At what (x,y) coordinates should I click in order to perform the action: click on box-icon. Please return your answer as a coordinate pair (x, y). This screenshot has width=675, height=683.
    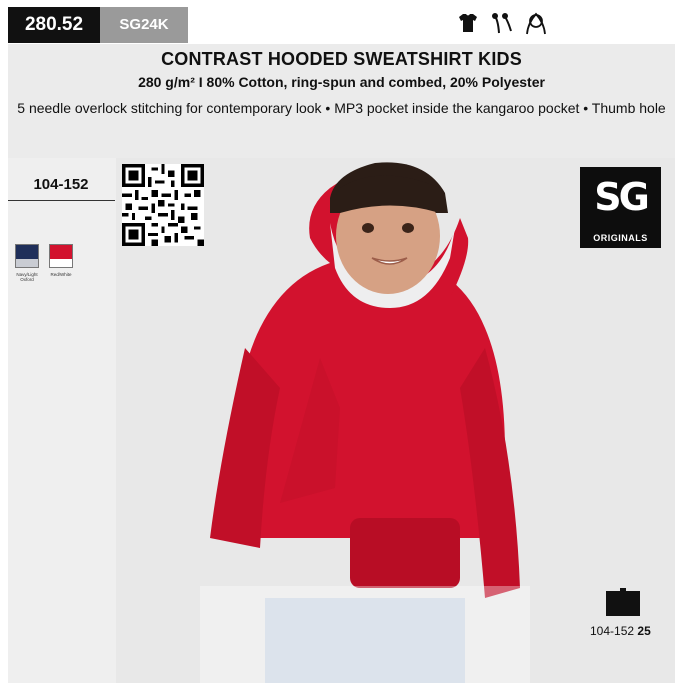
    Looking at the image, I should click on (623, 602).